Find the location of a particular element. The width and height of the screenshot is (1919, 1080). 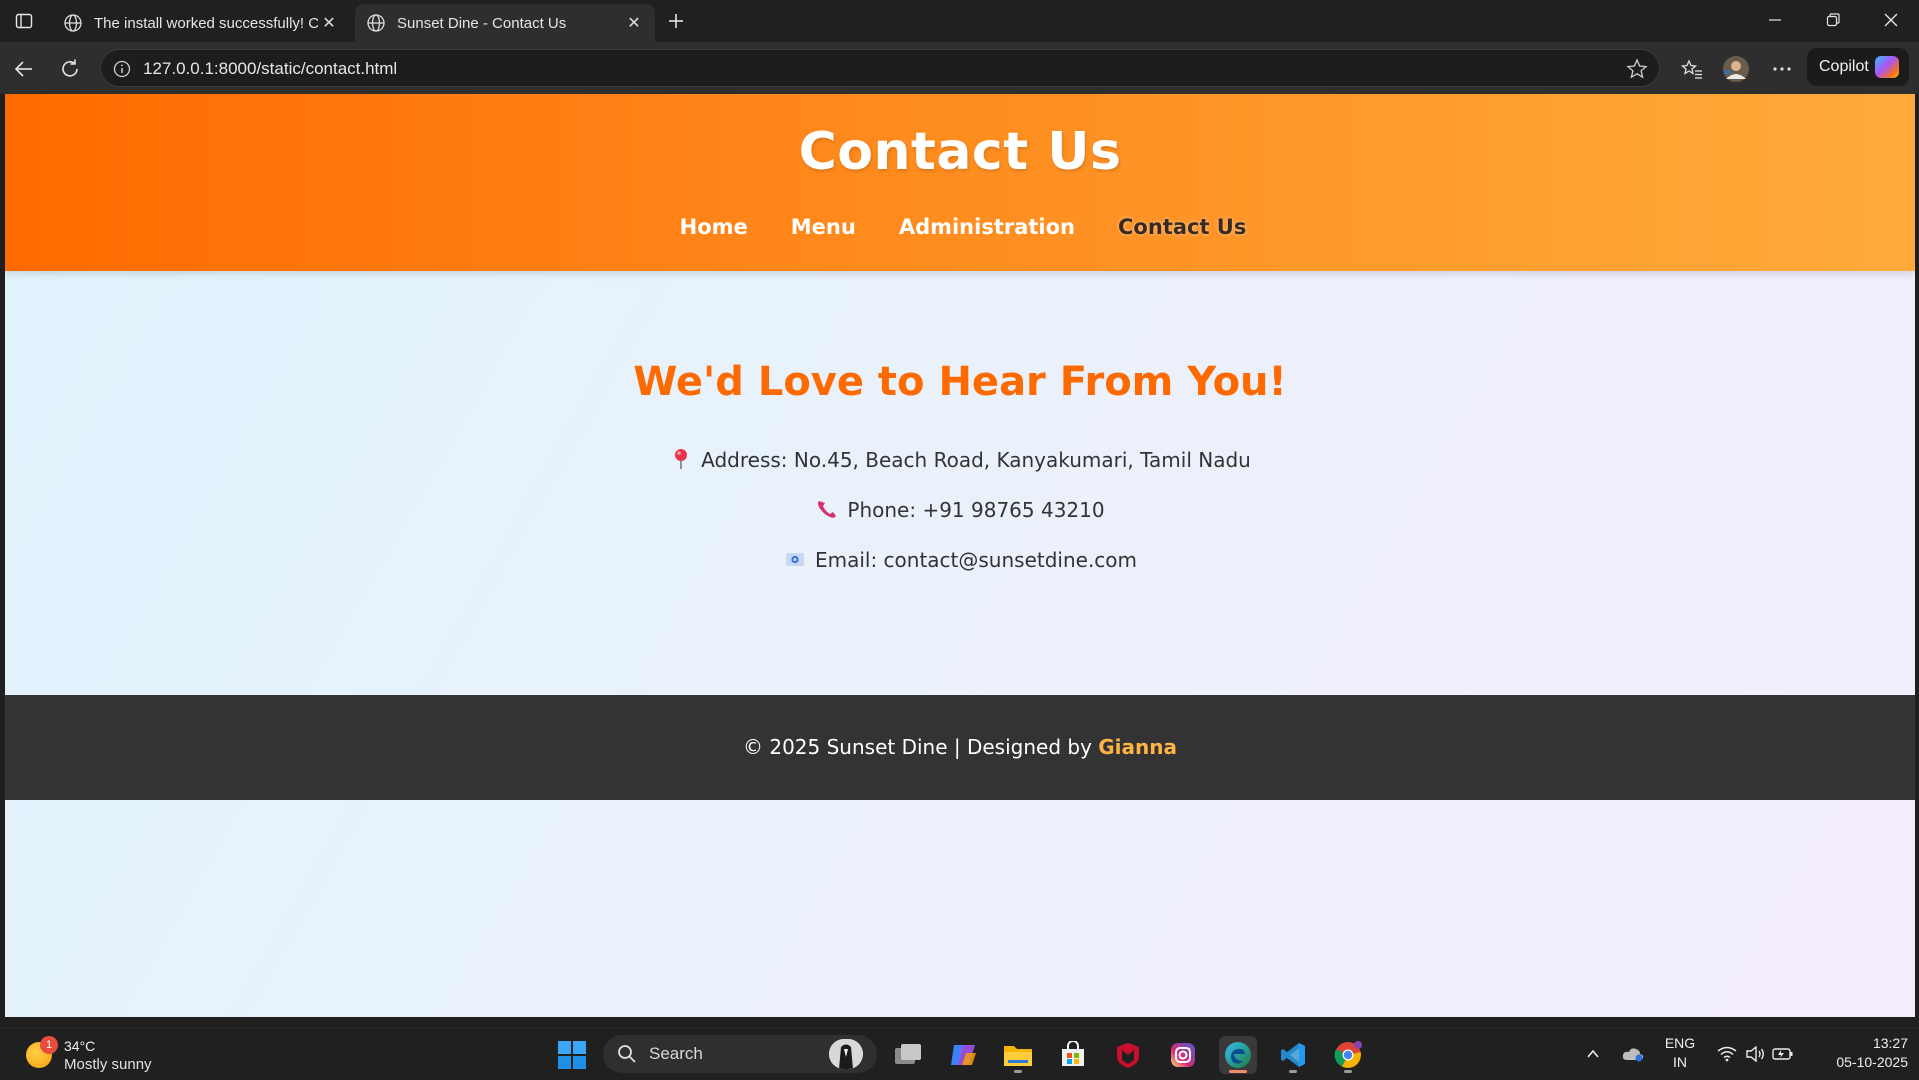

nav-link-menu: Menu is located at coordinates (823, 227).